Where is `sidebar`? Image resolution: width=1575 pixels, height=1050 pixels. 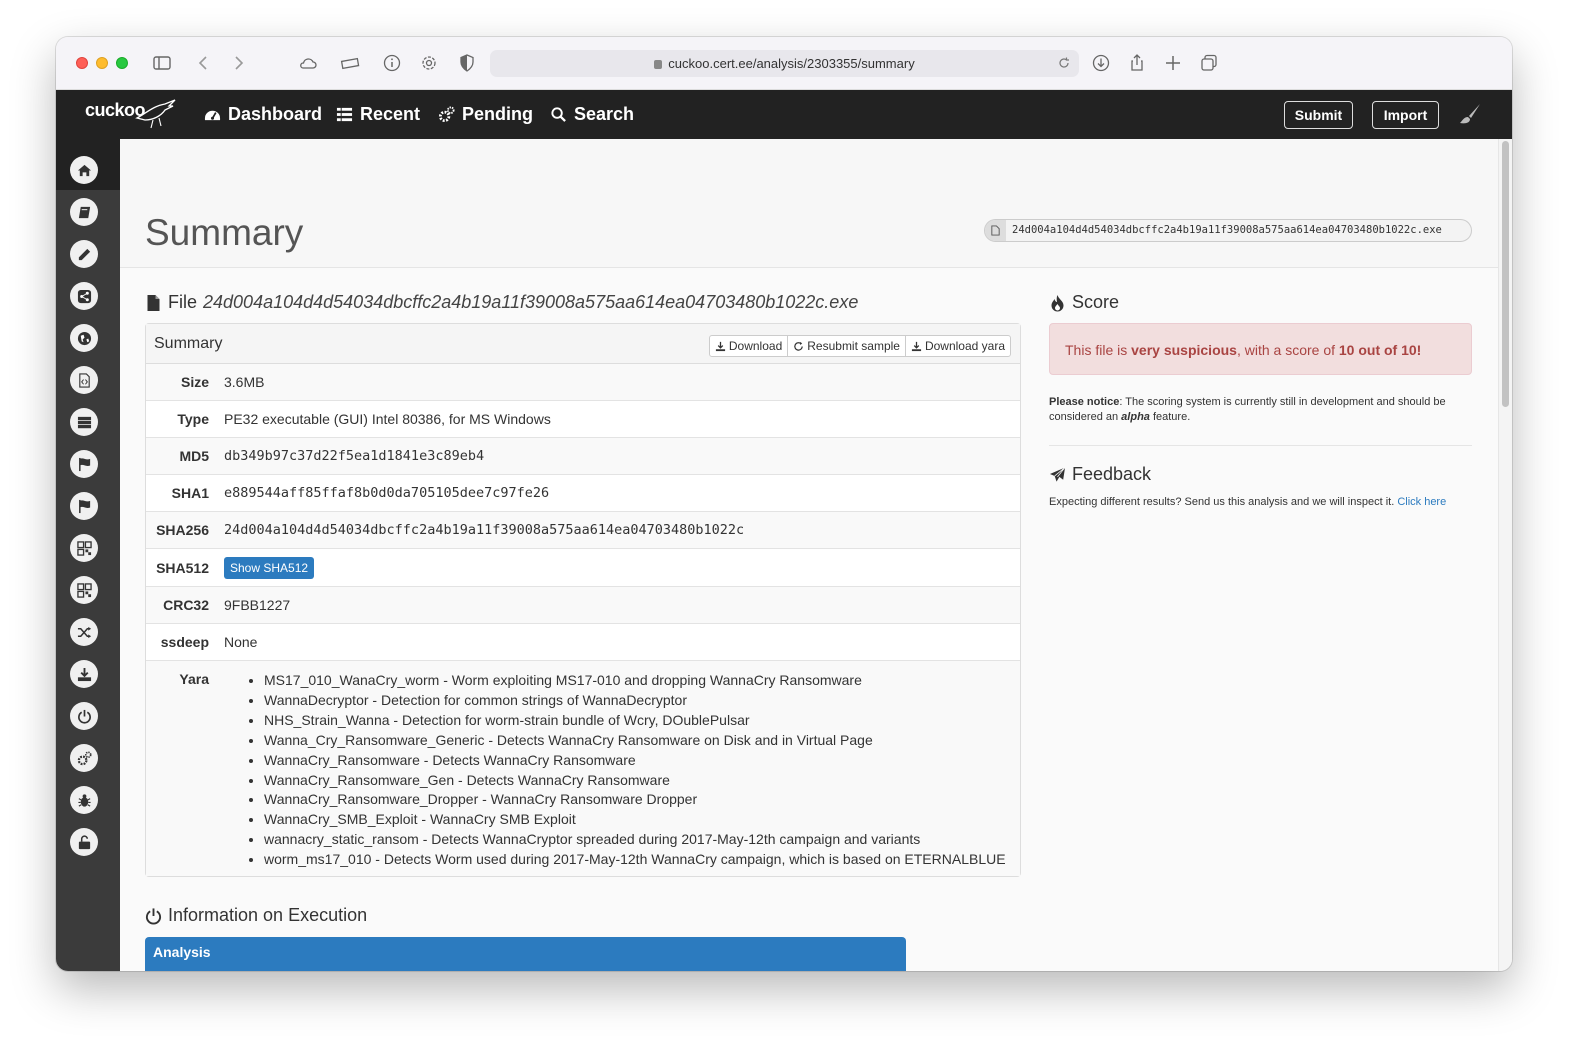
sidebar is located at coordinates (88, 555).